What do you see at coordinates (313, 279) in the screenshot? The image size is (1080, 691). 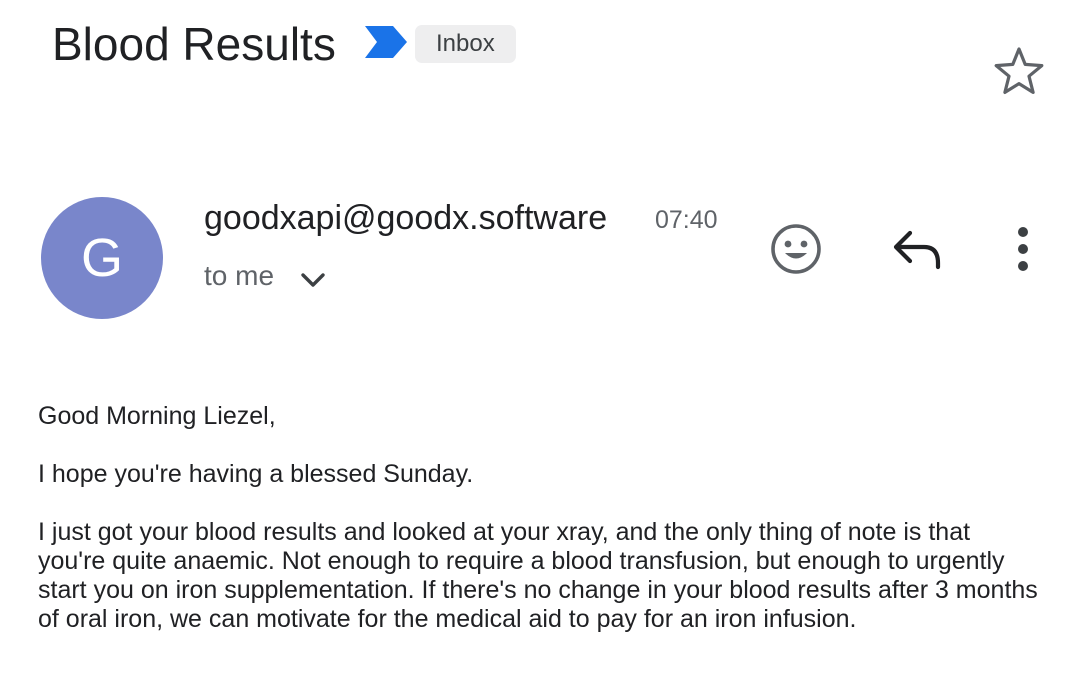 I see `chevron-down-icon` at bounding box center [313, 279].